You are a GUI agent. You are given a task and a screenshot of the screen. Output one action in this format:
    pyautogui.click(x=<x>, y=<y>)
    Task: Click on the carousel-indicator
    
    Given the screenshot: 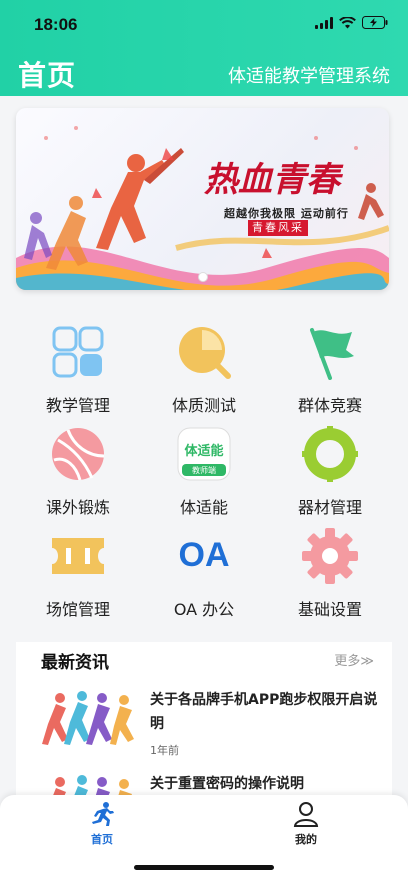 What is the action you would take?
    pyautogui.click(x=203, y=277)
    